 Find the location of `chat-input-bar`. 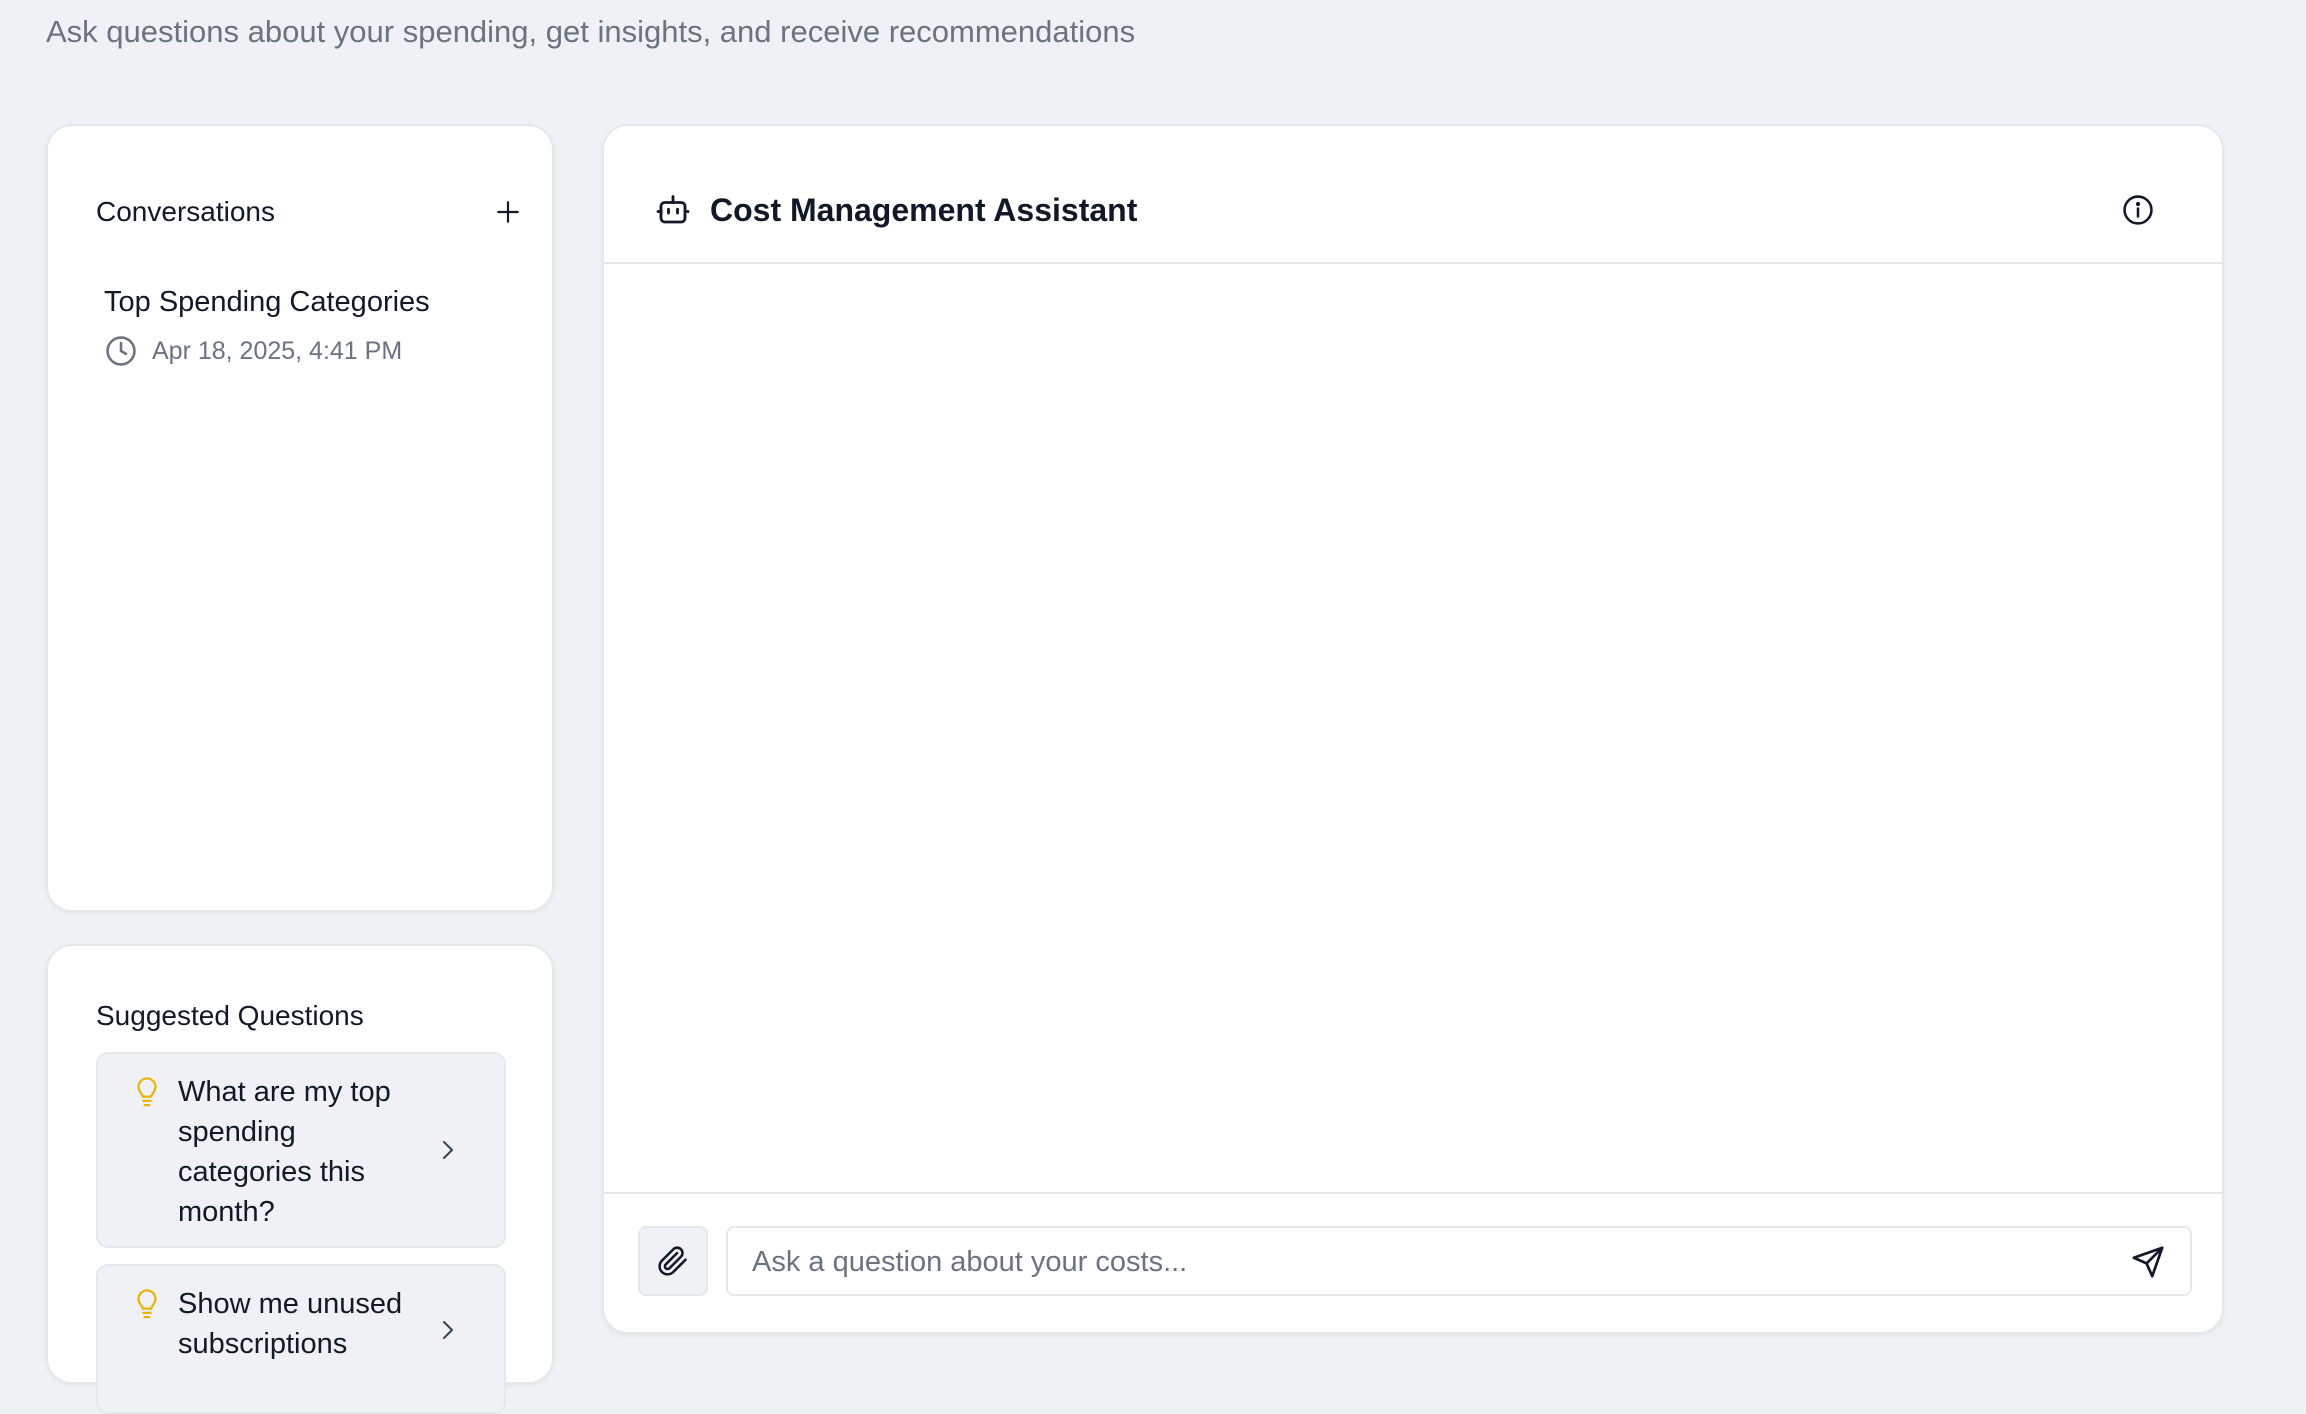

chat-input-bar is located at coordinates (1413, 1262).